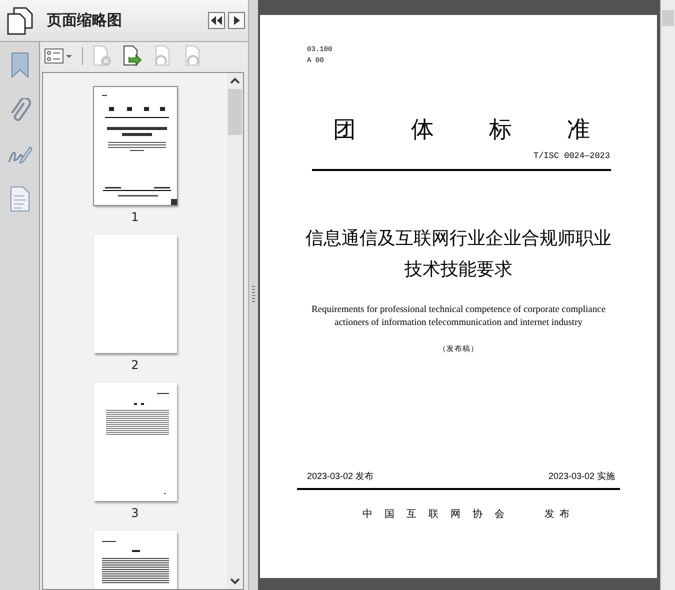 This screenshot has width=675, height=590. I want to click on standard-heading: 团体标准, so click(489, 129).